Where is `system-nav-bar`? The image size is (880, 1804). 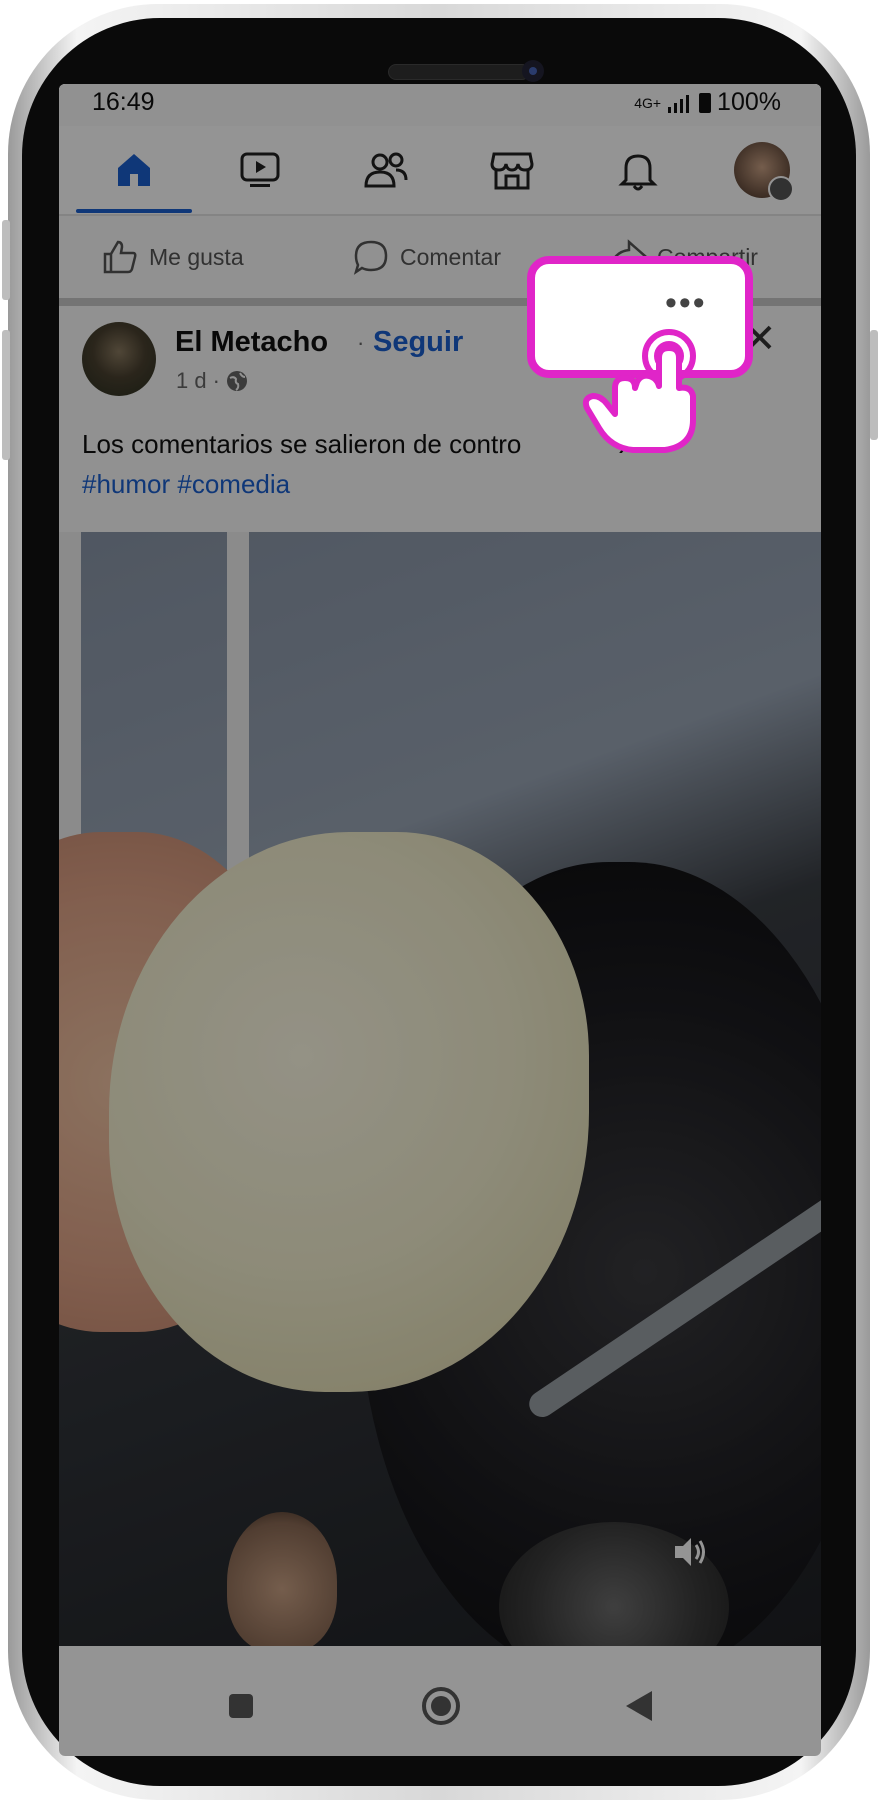
system-nav-bar is located at coordinates (440, 1710).